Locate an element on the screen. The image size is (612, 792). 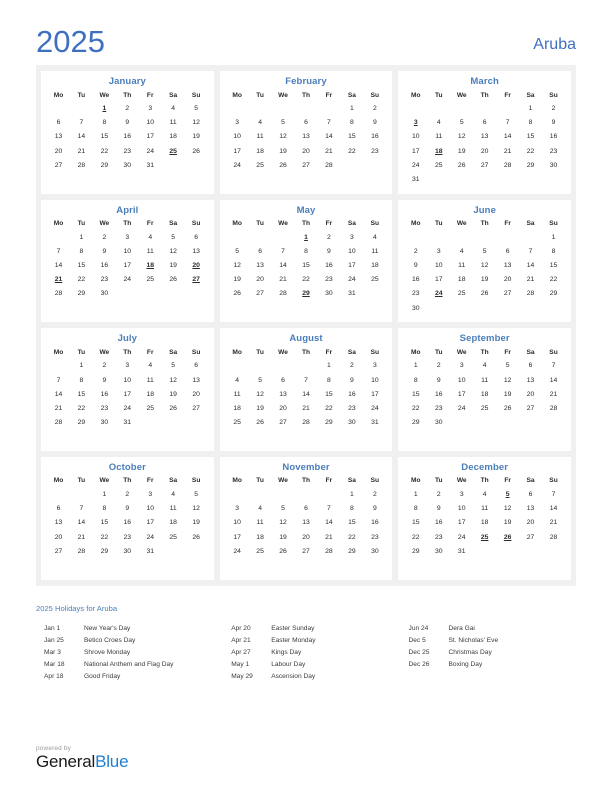
day-cell: 14 is located at coordinates (283, 266).